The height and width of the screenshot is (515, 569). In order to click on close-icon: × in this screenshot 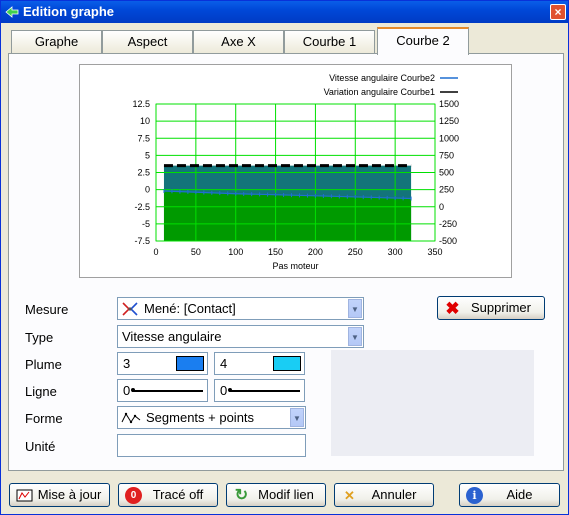, I will do `click(558, 12)`.